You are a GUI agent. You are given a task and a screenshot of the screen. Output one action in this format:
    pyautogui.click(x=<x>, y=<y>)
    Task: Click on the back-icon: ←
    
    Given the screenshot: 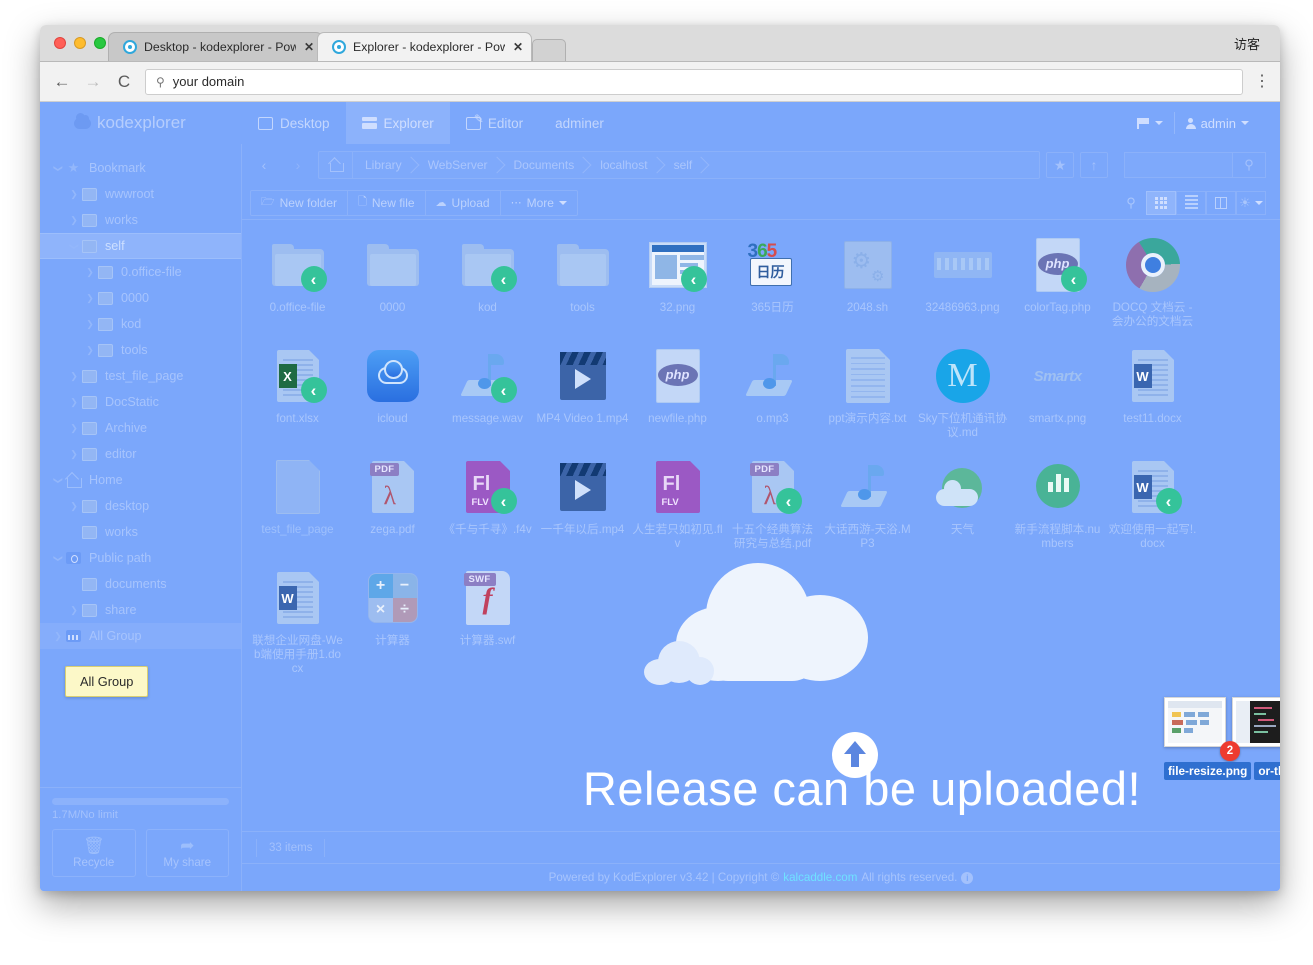 What is the action you would take?
    pyautogui.click(x=62, y=81)
    